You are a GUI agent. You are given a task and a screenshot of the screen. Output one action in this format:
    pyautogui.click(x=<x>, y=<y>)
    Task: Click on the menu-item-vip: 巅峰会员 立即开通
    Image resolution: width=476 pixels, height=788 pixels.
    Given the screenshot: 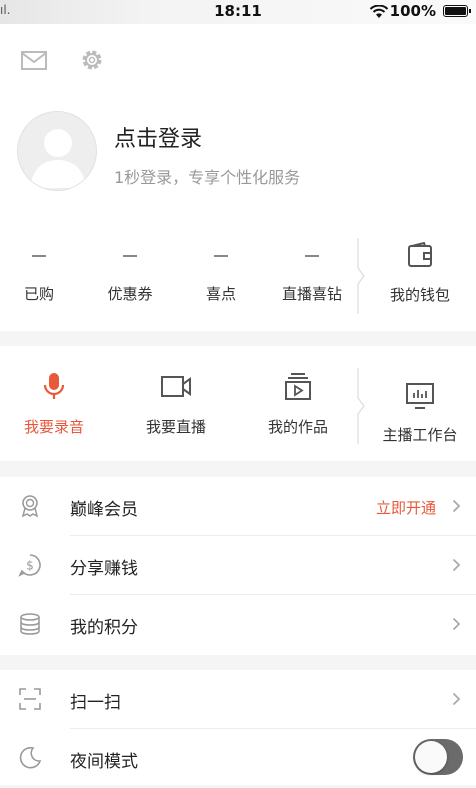 What is the action you would take?
    pyautogui.click(x=238, y=506)
    